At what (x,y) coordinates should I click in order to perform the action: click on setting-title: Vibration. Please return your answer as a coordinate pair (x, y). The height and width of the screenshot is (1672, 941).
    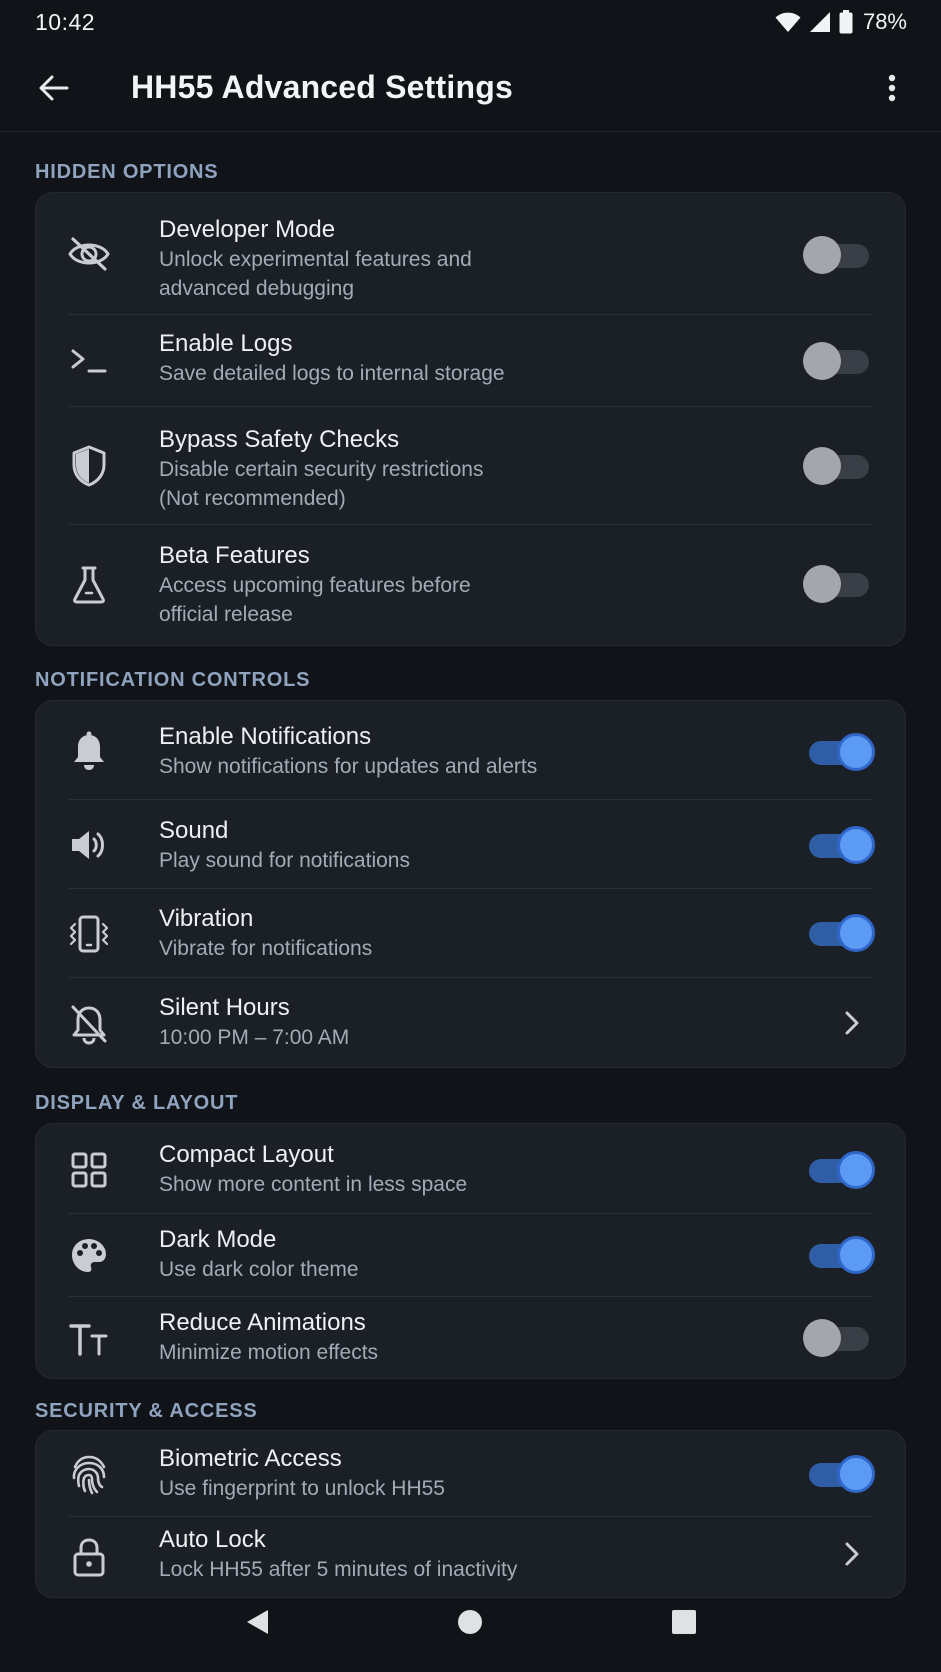
    Looking at the image, I should click on (206, 918).